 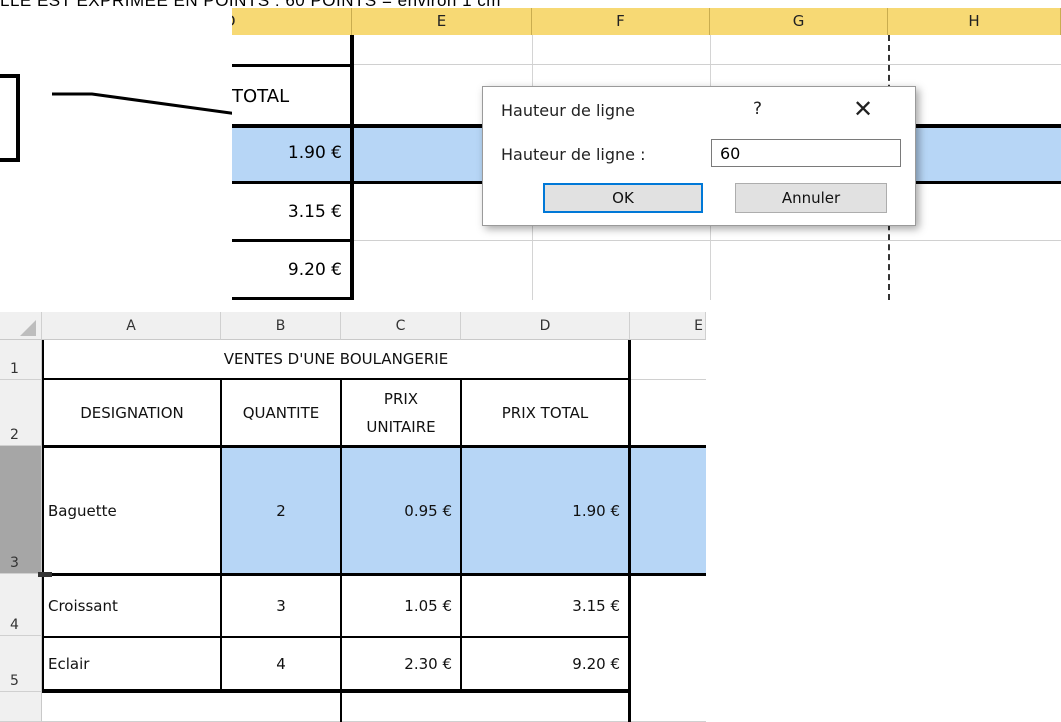 What do you see at coordinates (799, 21) in the screenshot?
I see `column-header-g: G` at bounding box center [799, 21].